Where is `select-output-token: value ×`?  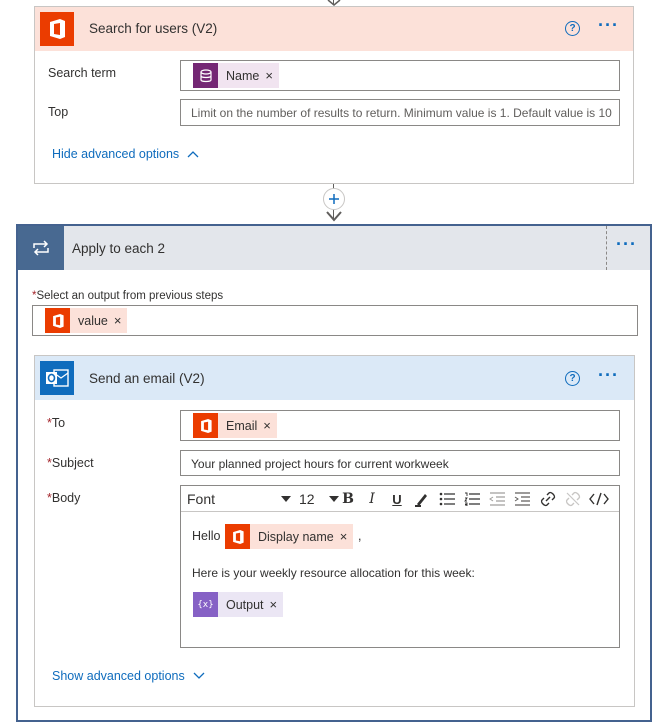 select-output-token: value × is located at coordinates (86, 320).